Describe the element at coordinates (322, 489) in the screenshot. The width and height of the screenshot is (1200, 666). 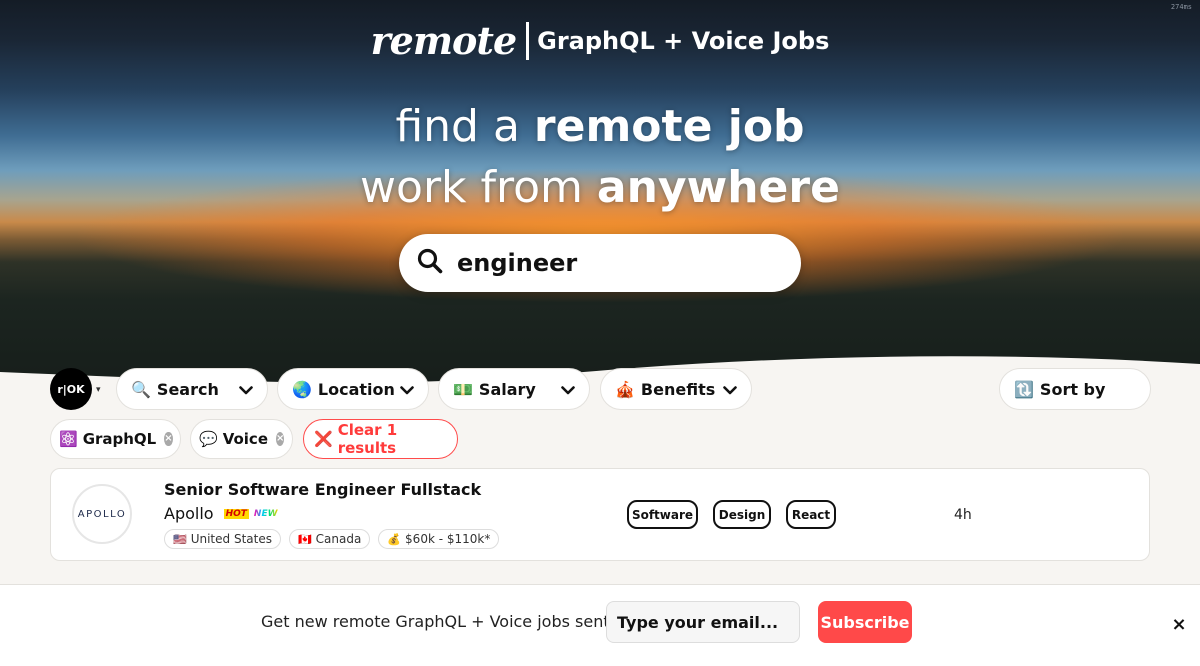
I see `job-title: Senior Software Engineer Fullstack` at that location.